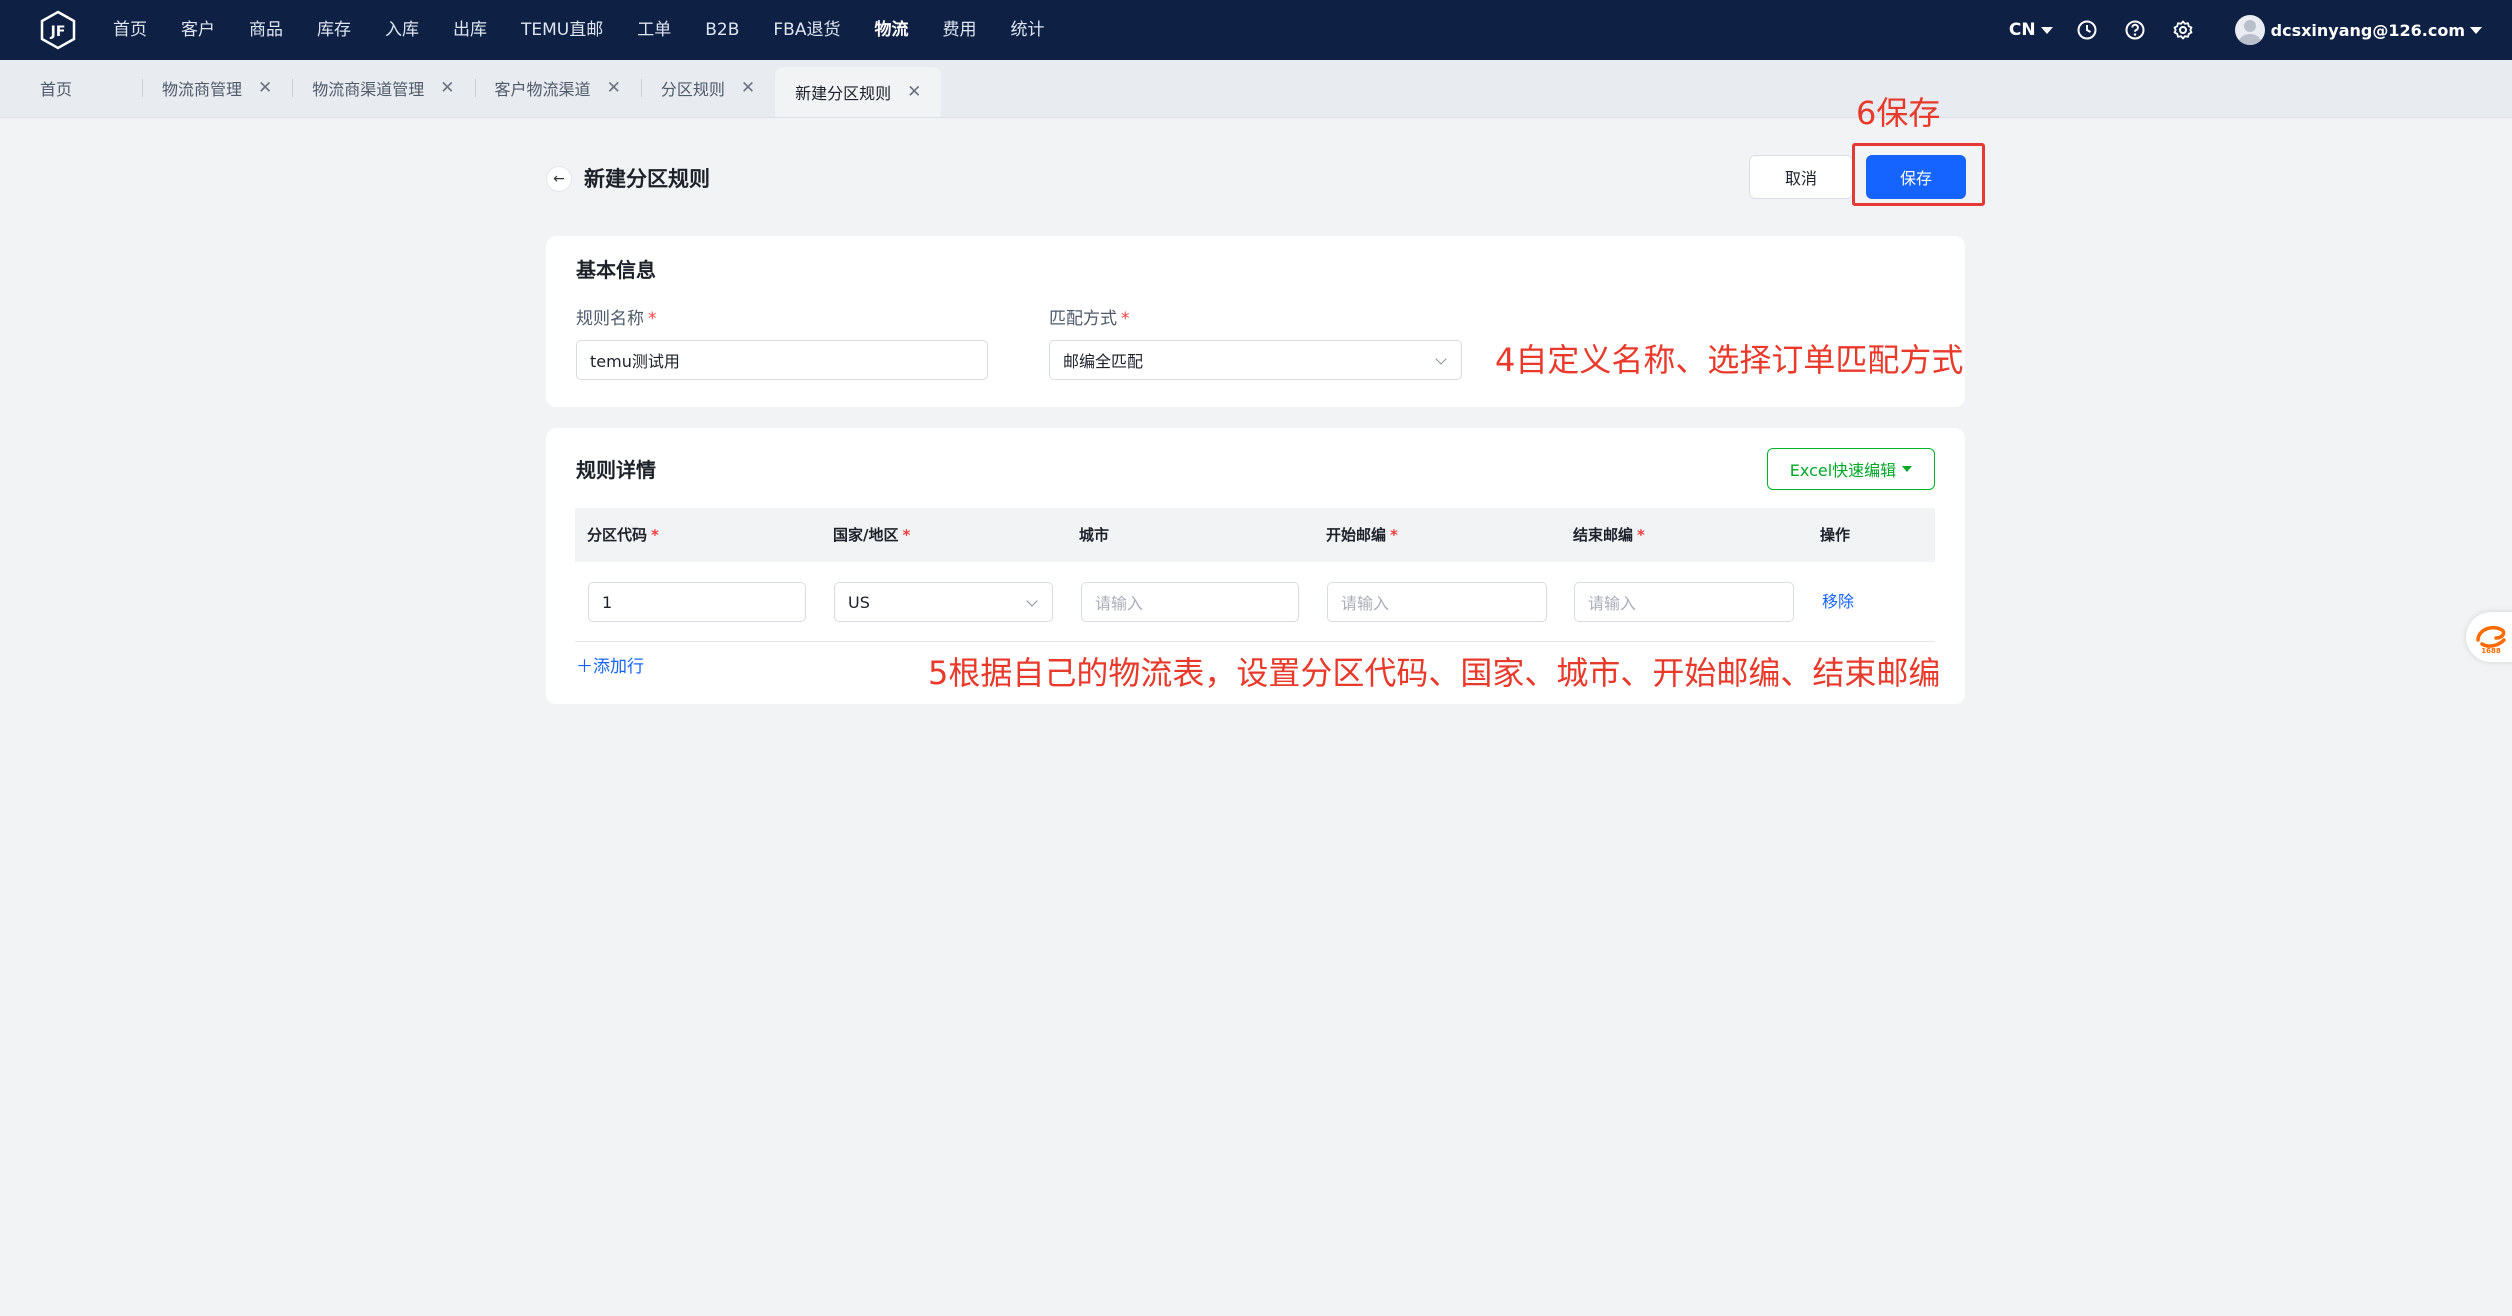  I want to click on add-row-button: ＋添加行, so click(610, 664).